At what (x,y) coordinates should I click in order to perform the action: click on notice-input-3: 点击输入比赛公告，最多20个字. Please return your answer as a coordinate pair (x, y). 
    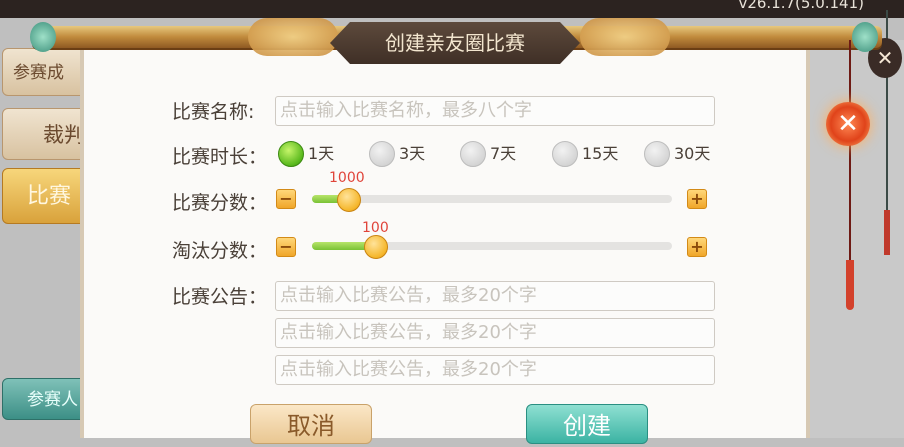
    Looking at the image, I should click on (495, 370).